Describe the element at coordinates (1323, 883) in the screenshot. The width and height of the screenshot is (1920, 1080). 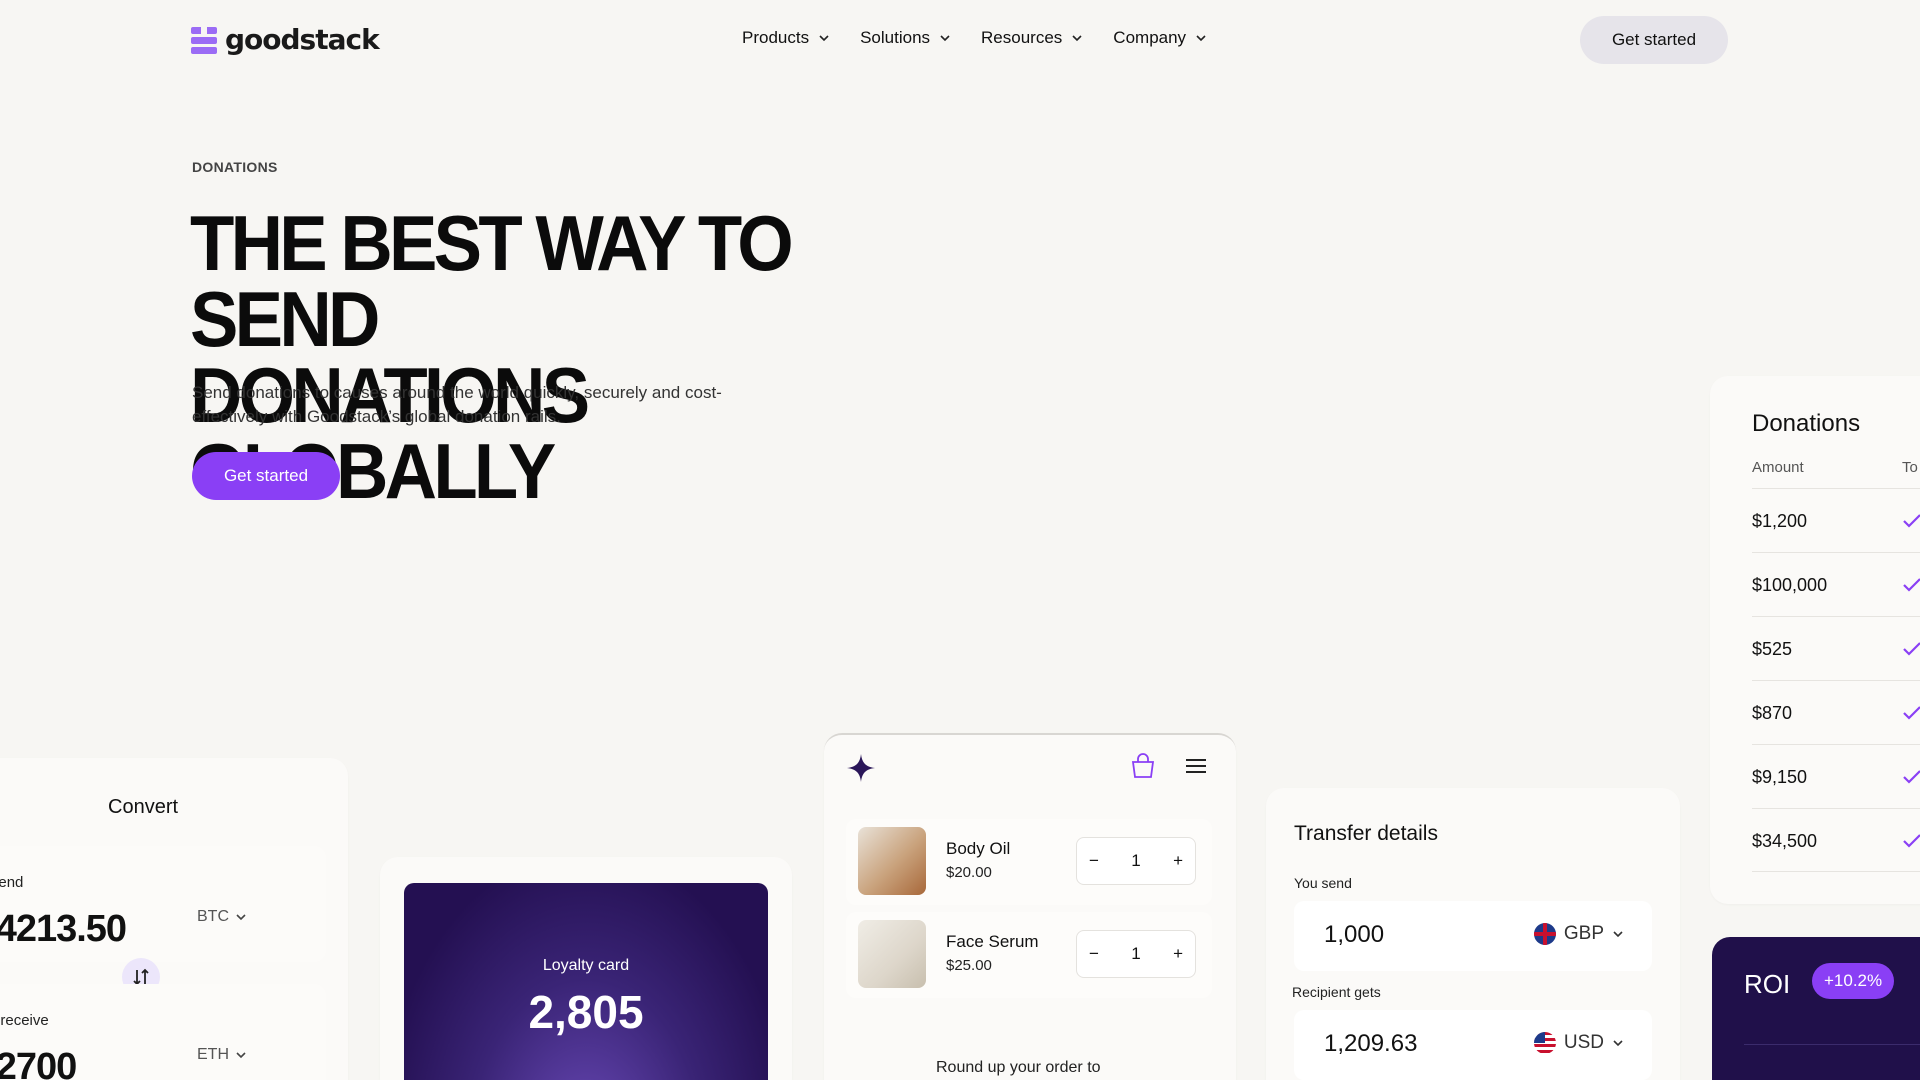
I see `transfer-send-label: You send` at that location.